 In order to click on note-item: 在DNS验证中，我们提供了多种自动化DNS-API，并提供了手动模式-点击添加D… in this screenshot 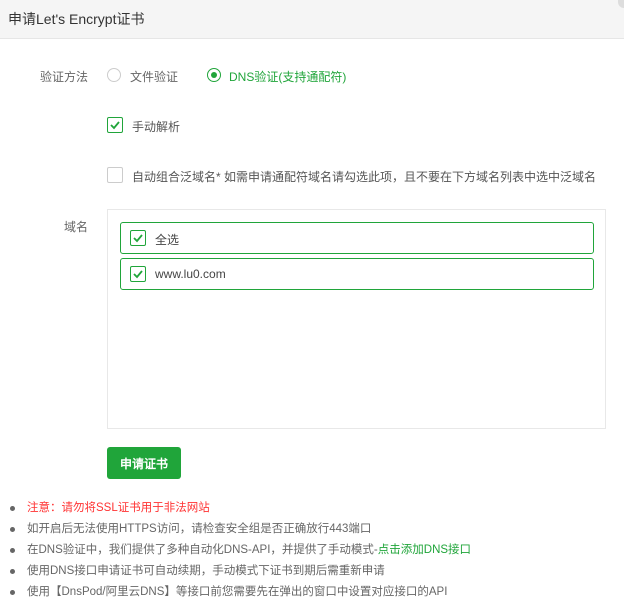, I will do `click(315, 553)`.